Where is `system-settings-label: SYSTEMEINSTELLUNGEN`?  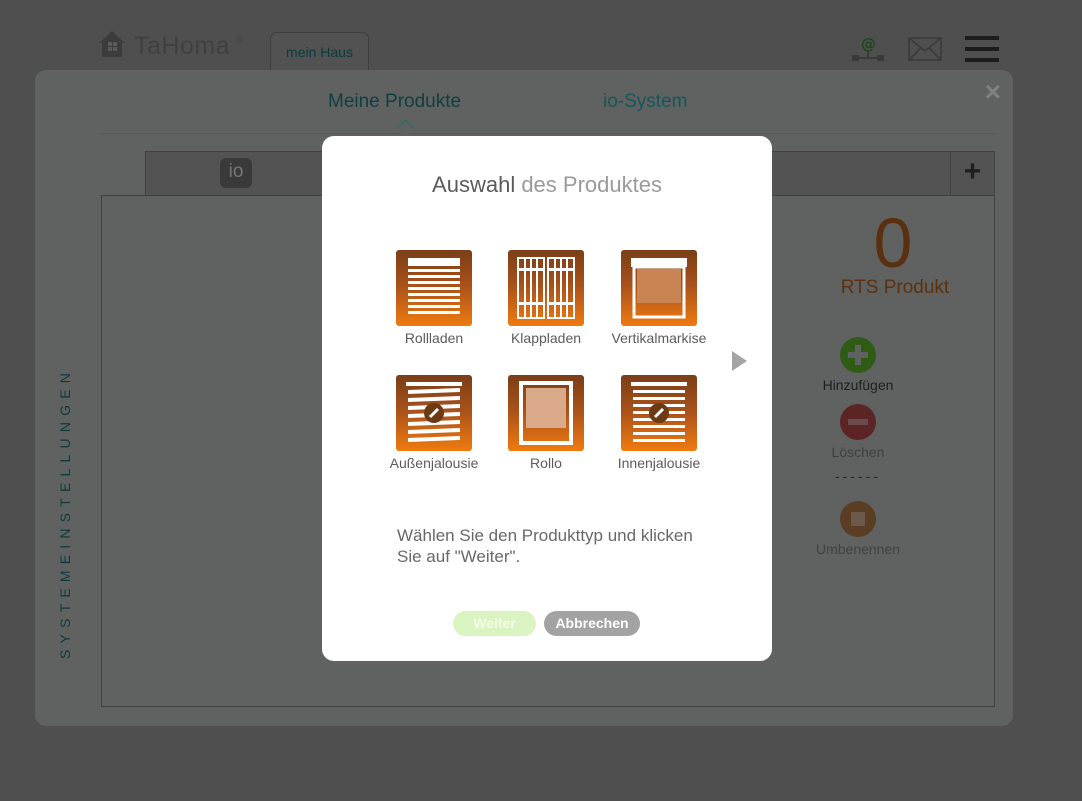 system-settings-label: SYSTEMEINSTELLUNGEN is located at coordinates (69, 512).